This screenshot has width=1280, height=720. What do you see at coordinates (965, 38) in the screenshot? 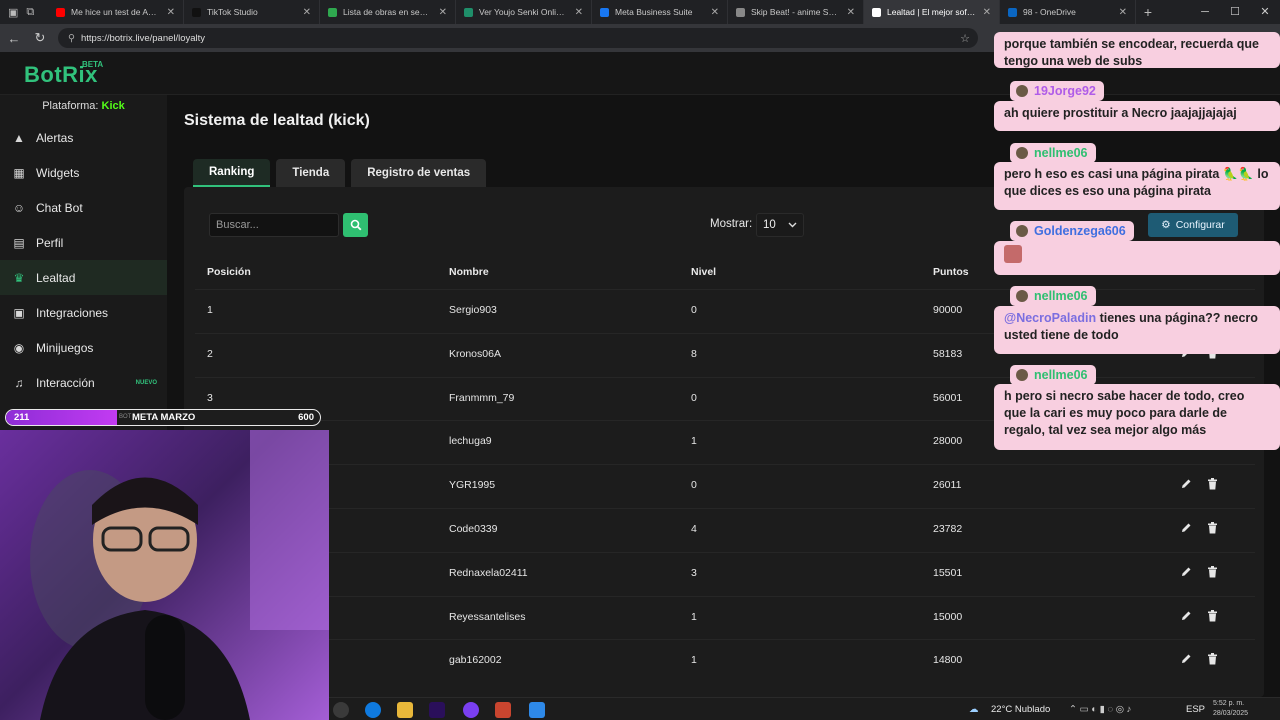
I see `bookmark-star-icon: ☆` at bounding box center [965, 38].